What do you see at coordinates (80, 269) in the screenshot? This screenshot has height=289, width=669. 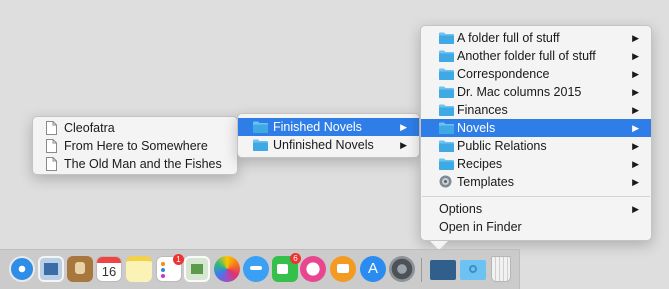 I see `contacts-icon` at bounding box center [80, 269].